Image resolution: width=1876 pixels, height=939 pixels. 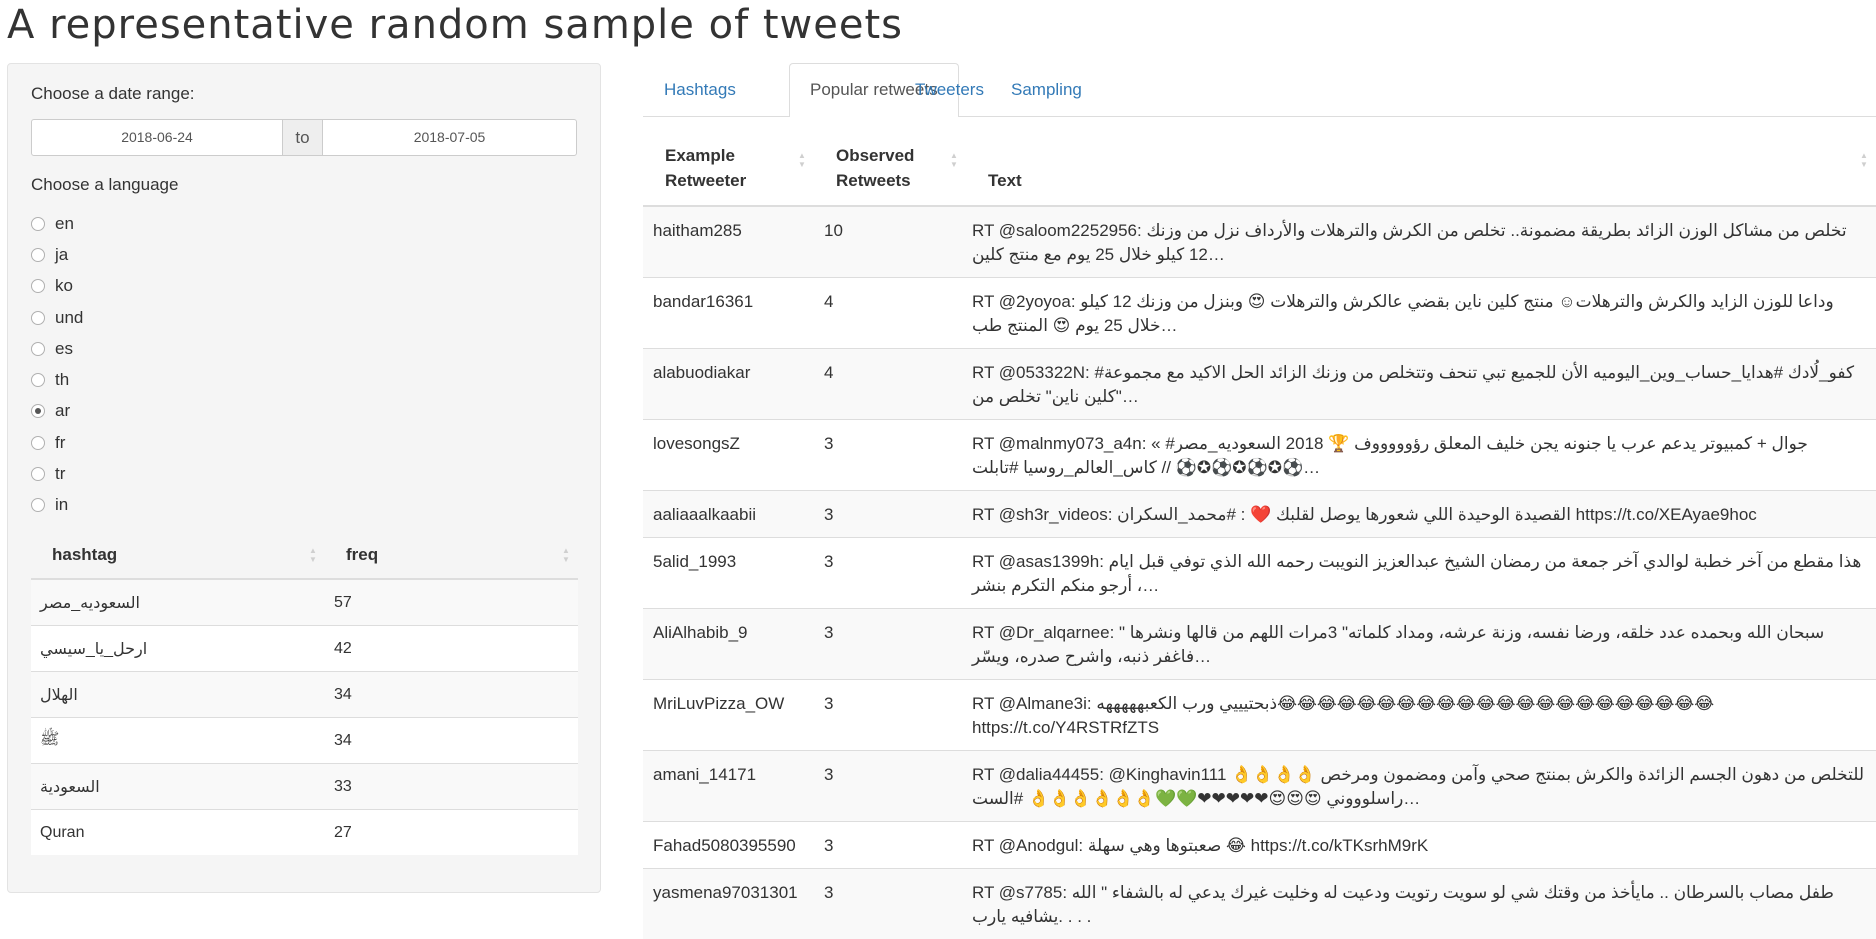 What do you see at coordinates (178, 695) in the screenshot?
I see `hashtag-cell: الهلال` at bounding box center [178, 695].